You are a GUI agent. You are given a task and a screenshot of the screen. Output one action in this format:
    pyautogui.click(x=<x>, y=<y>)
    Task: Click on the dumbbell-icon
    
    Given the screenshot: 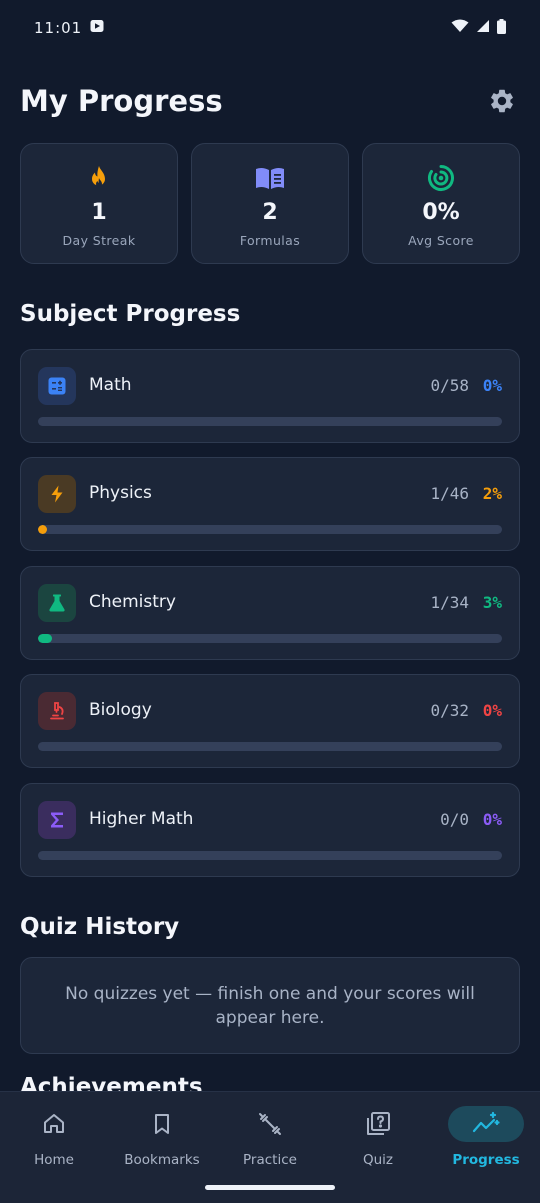 What is the action you would take?
    pyautogui.click(x=270, y=1124)
    